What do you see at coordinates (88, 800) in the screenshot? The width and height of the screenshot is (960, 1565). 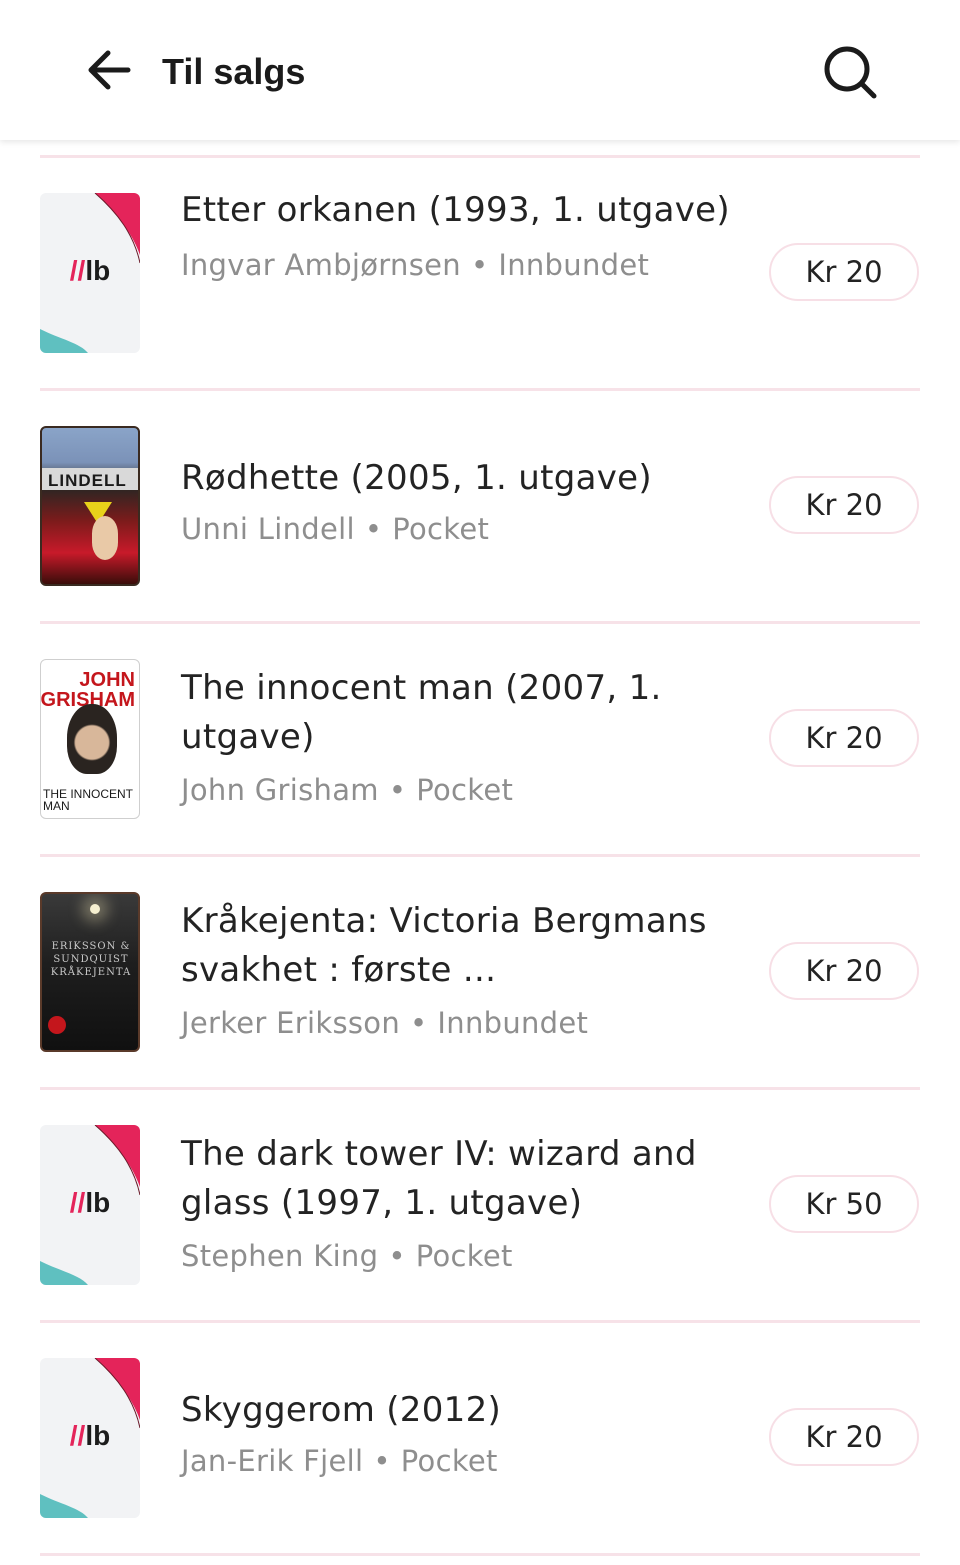 I see `cover-bottom-text: THE INNOCENT MAN` at bounding box center [88, 800].